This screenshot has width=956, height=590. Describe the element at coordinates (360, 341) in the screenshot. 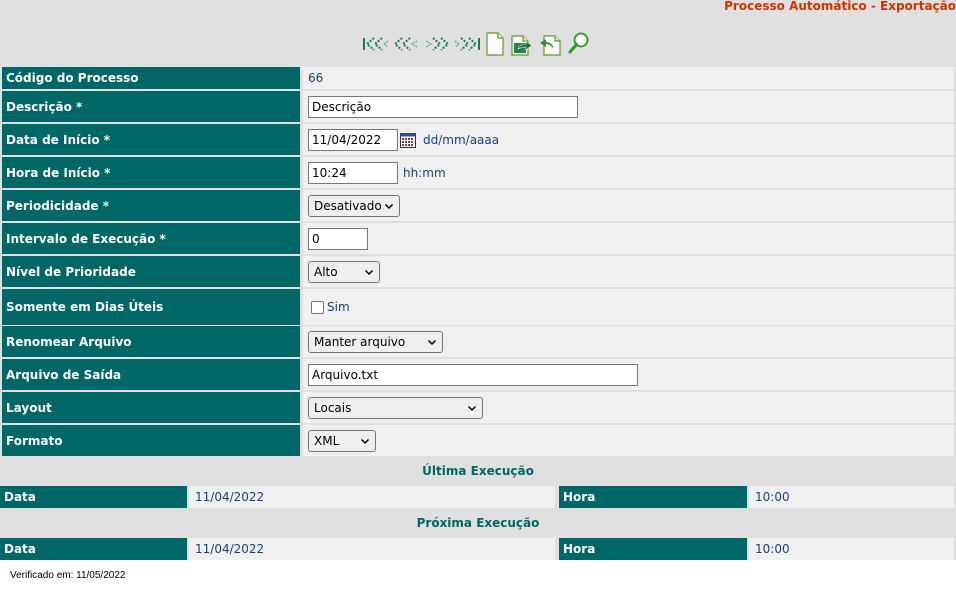

I see `renomear-selected: Manter arquivo` at that location.